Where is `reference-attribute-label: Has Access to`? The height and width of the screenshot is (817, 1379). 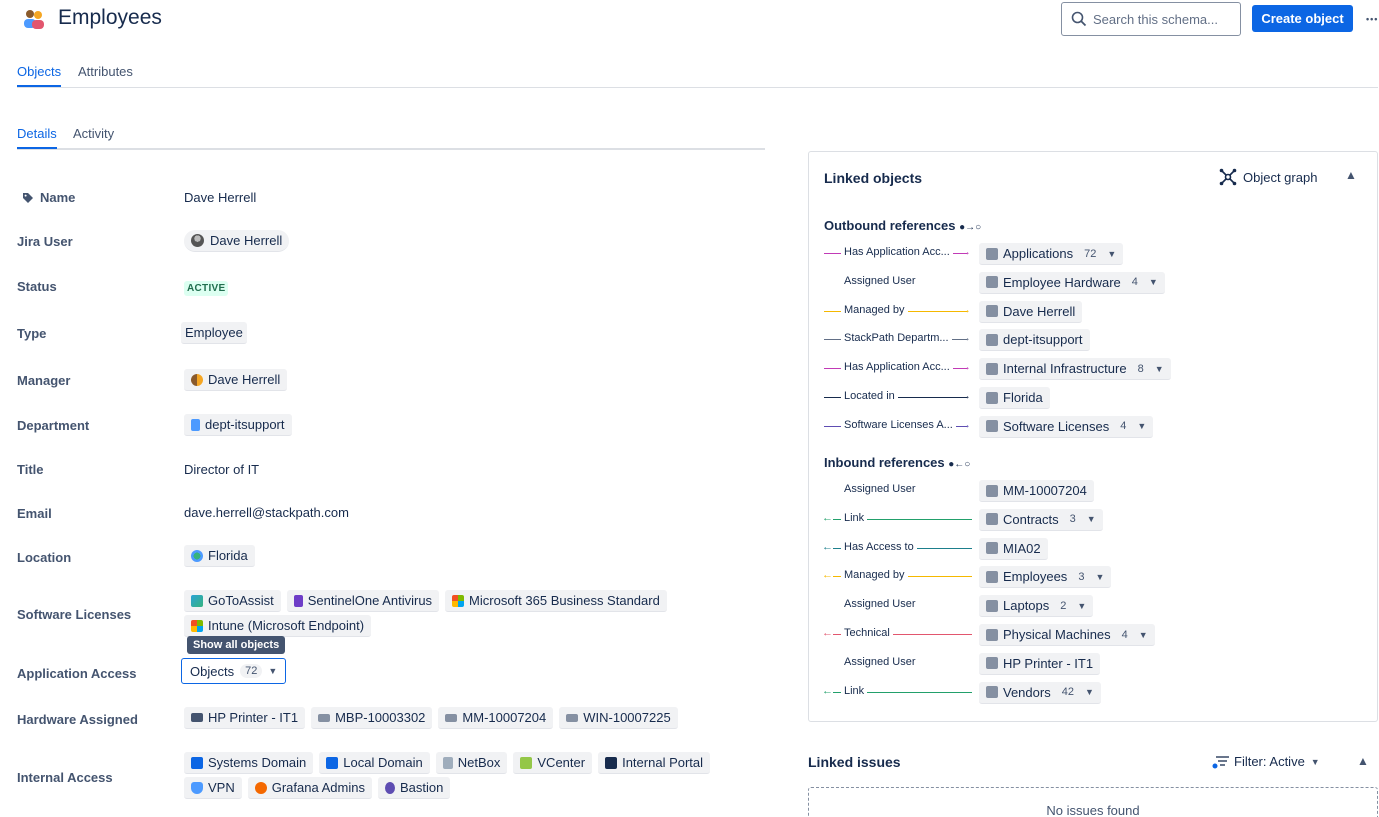
reference-attribute-label: Has Access to is located at coordinates (879, 546).